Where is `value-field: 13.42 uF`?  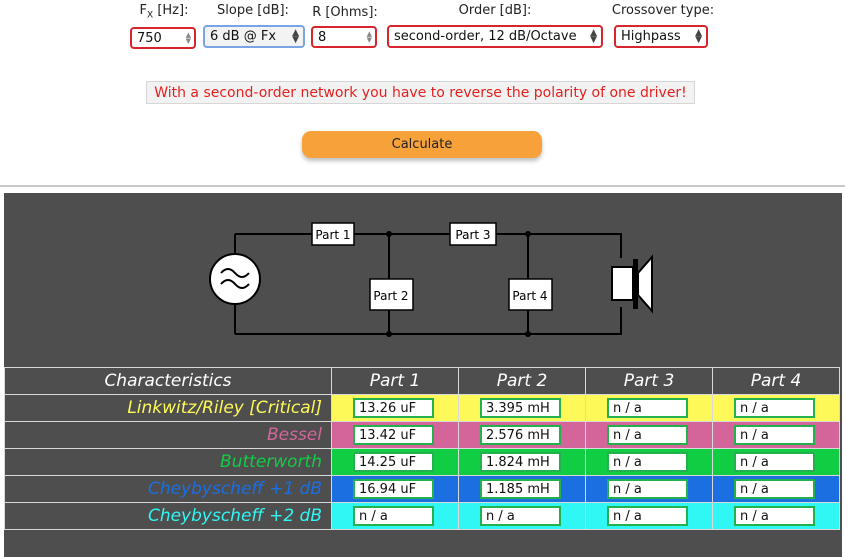
value-field: 13.42 uF is located at coordinates (393, 435).